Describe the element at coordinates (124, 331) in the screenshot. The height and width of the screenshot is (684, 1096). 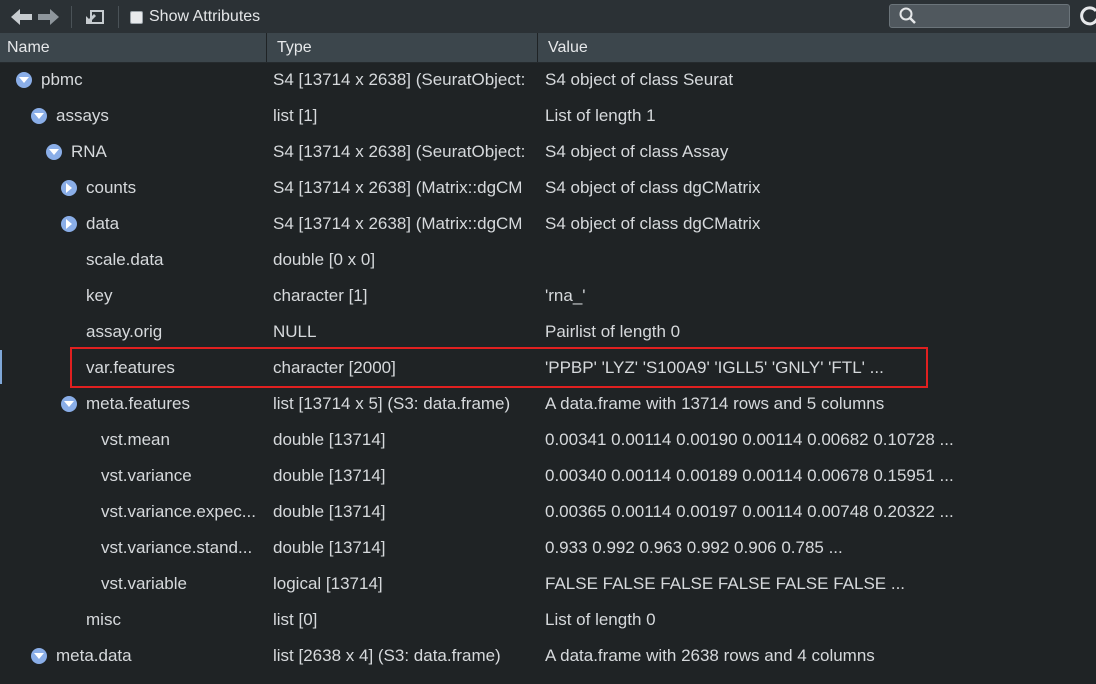
I see `row-name: assay.orig` at that location.